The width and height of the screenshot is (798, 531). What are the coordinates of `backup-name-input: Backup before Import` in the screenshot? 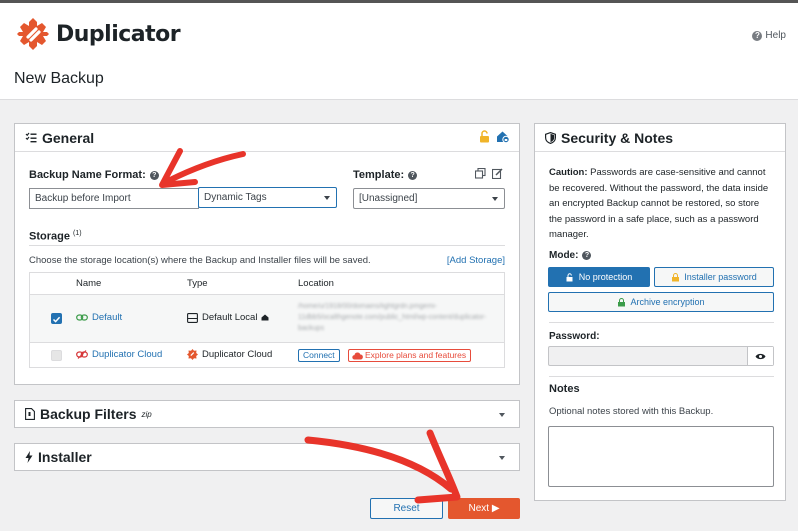 It's located at (114, 198).